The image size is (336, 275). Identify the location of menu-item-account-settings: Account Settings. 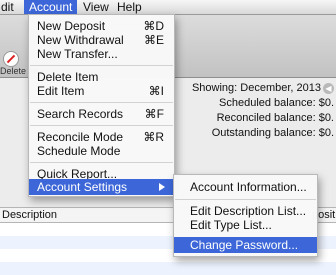
(101, 187).